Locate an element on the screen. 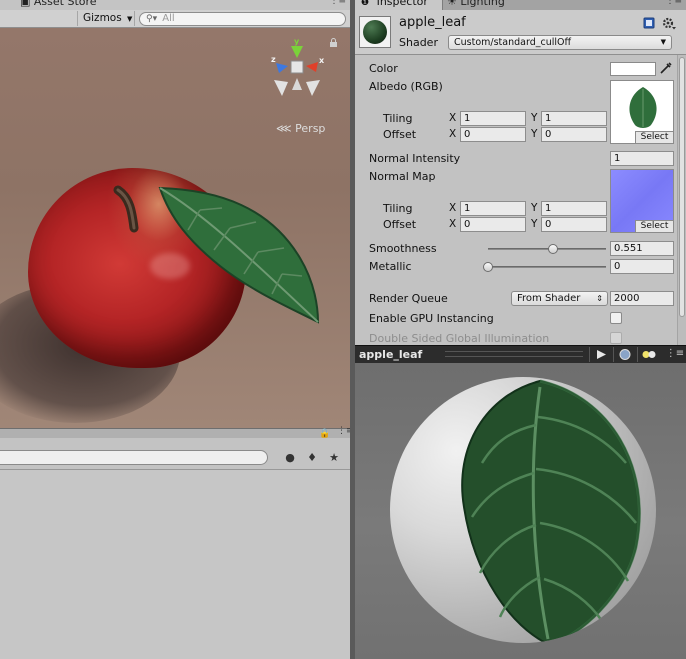  eyedropper-icon is located at coordinates (666, 68).